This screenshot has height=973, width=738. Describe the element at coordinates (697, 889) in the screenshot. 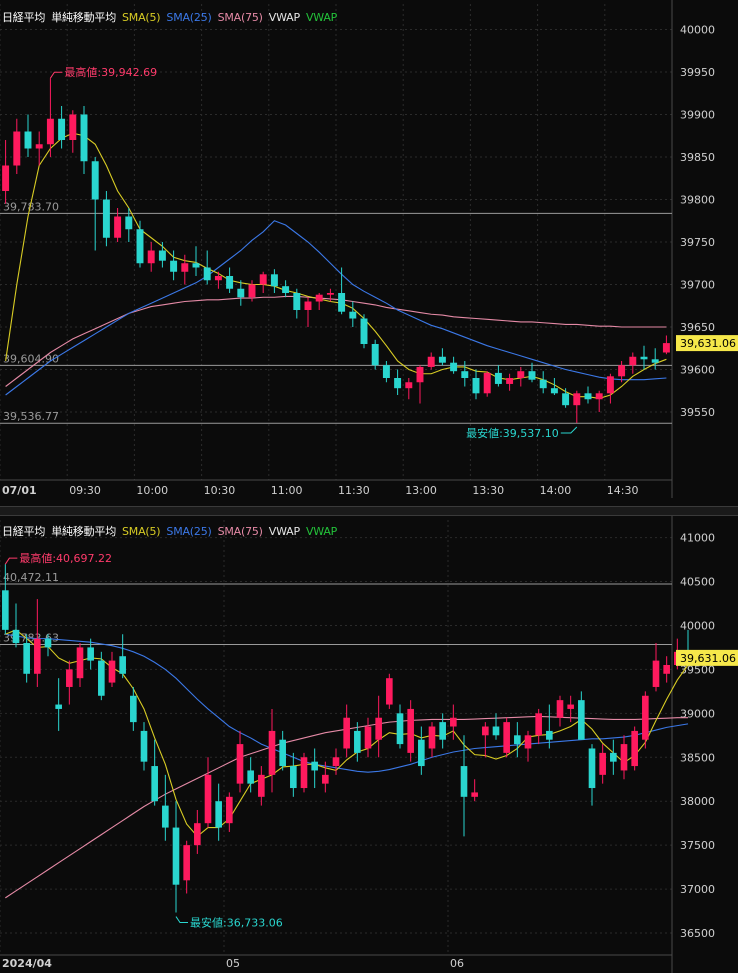

I see `y-tick-label: 37000` at that location.